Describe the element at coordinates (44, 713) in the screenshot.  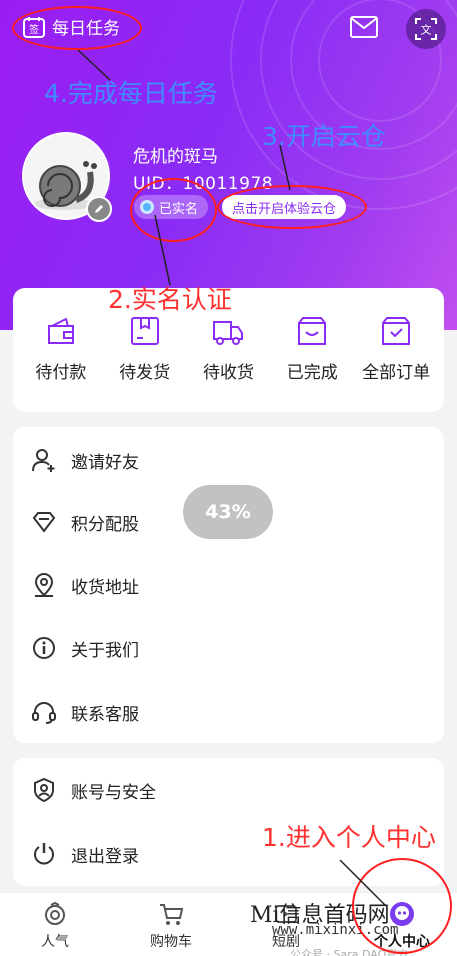
I see `headset-icon` at that location.